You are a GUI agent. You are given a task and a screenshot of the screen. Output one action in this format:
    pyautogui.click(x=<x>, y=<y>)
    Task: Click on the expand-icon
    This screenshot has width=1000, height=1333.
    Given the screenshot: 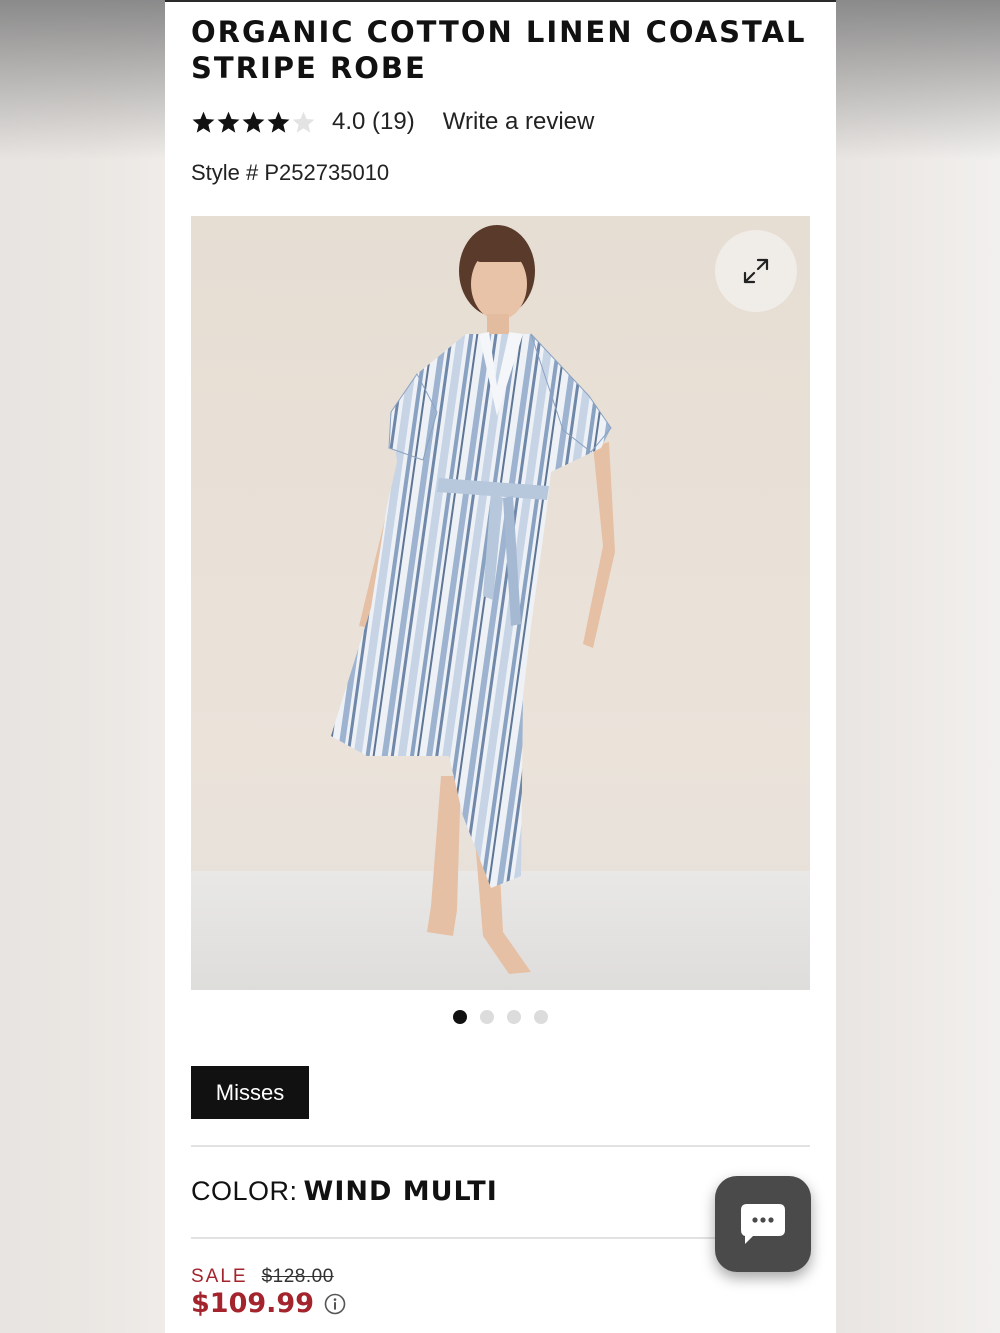 What is the action you would take?
    pyautogui.click(x=756, y=271)
    